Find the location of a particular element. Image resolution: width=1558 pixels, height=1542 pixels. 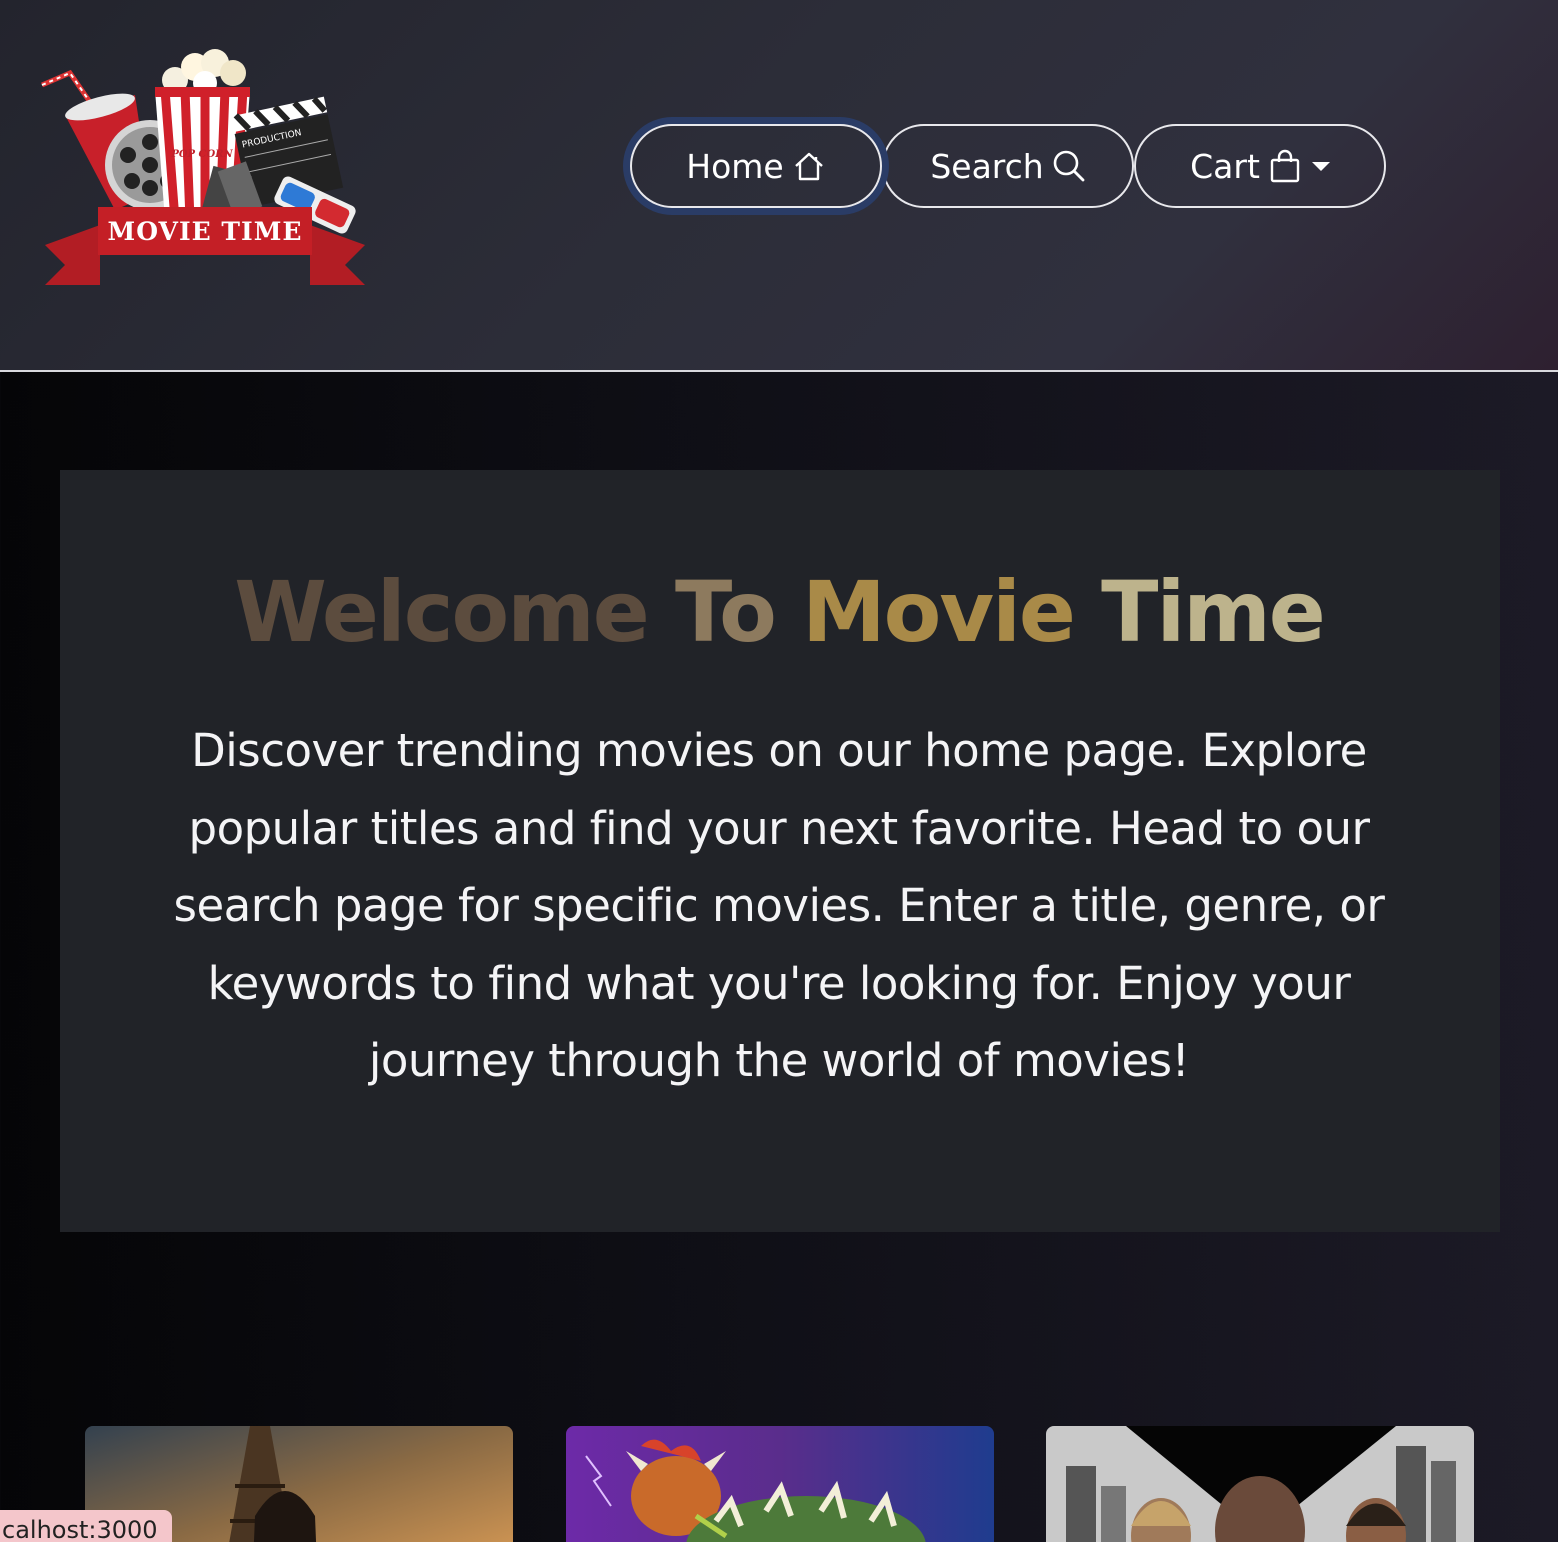

nav-home-button: Home is located at coordinates (756, 166).